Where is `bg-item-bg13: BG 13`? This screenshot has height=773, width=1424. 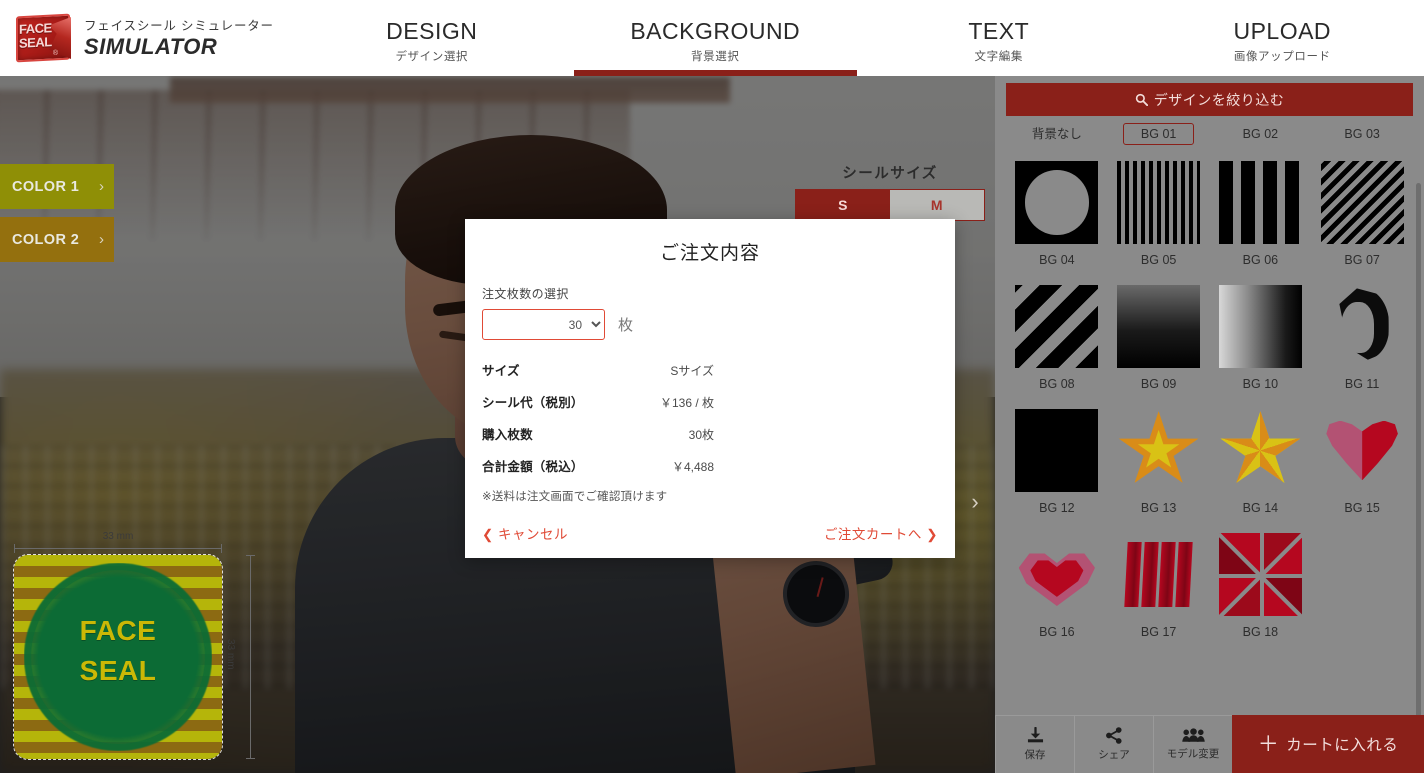 bg-item-bg13: BG 13 is located at coordinates (1159, 471).